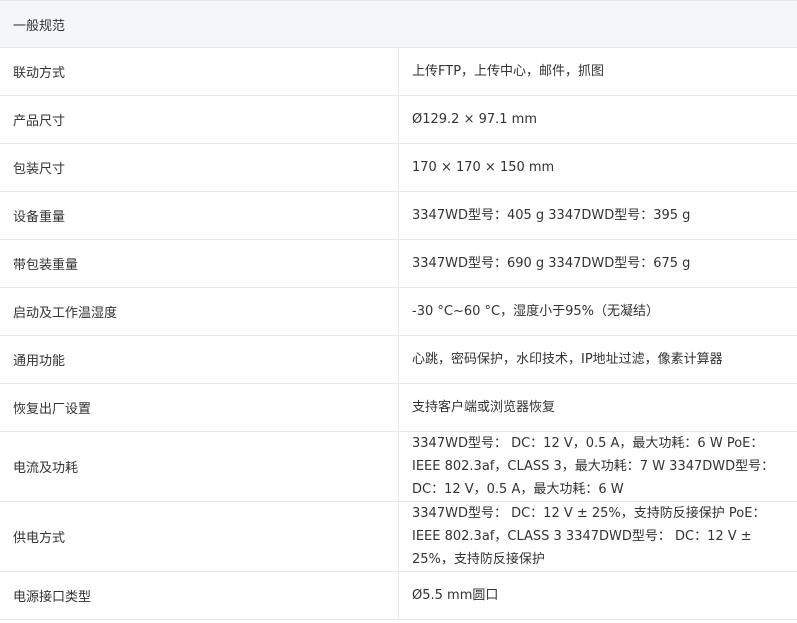 The height and width of the screenshot is (623, 797). I want to click on row-value-product-size: Ø129.2 × 97.1 mm, so click(597, 119).